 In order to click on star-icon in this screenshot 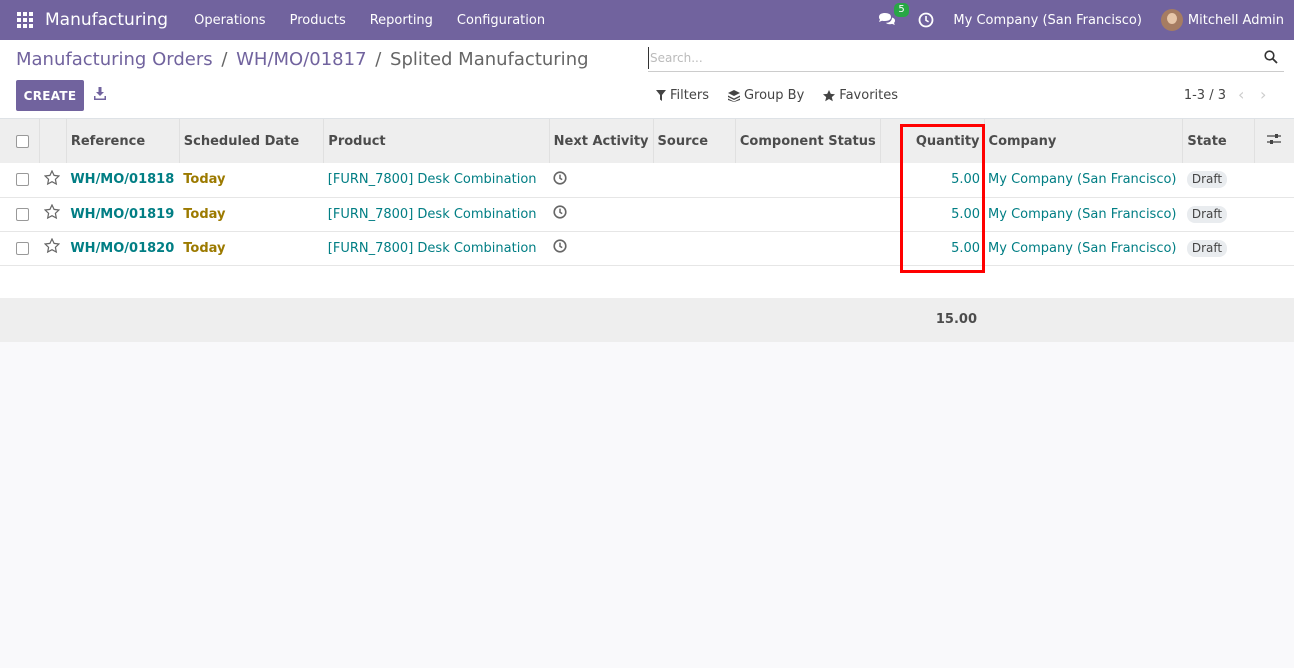, I will do `click(829, 95)`.